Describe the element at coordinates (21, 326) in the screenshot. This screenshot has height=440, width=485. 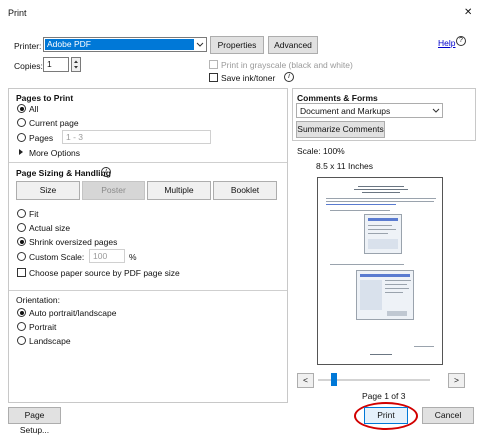
I see `radio-portrait` at that location.